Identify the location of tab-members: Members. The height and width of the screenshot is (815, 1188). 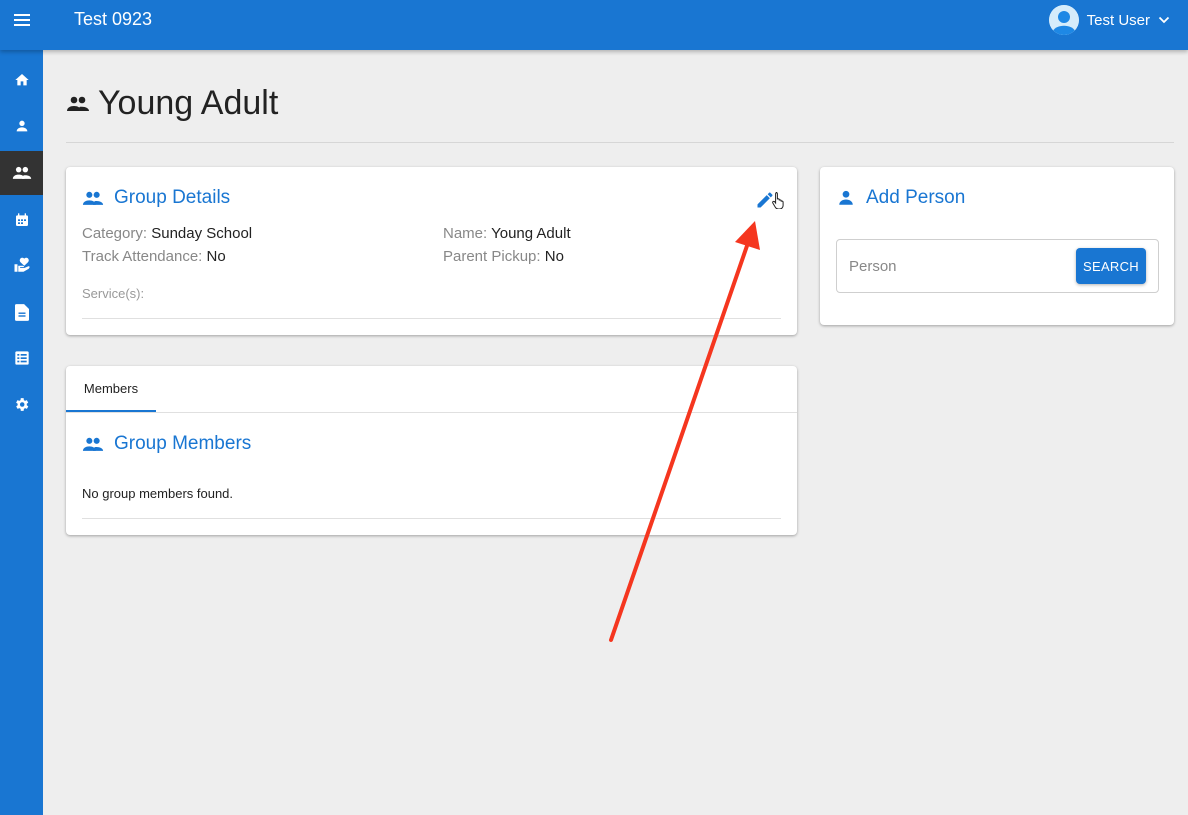
(111, 389).